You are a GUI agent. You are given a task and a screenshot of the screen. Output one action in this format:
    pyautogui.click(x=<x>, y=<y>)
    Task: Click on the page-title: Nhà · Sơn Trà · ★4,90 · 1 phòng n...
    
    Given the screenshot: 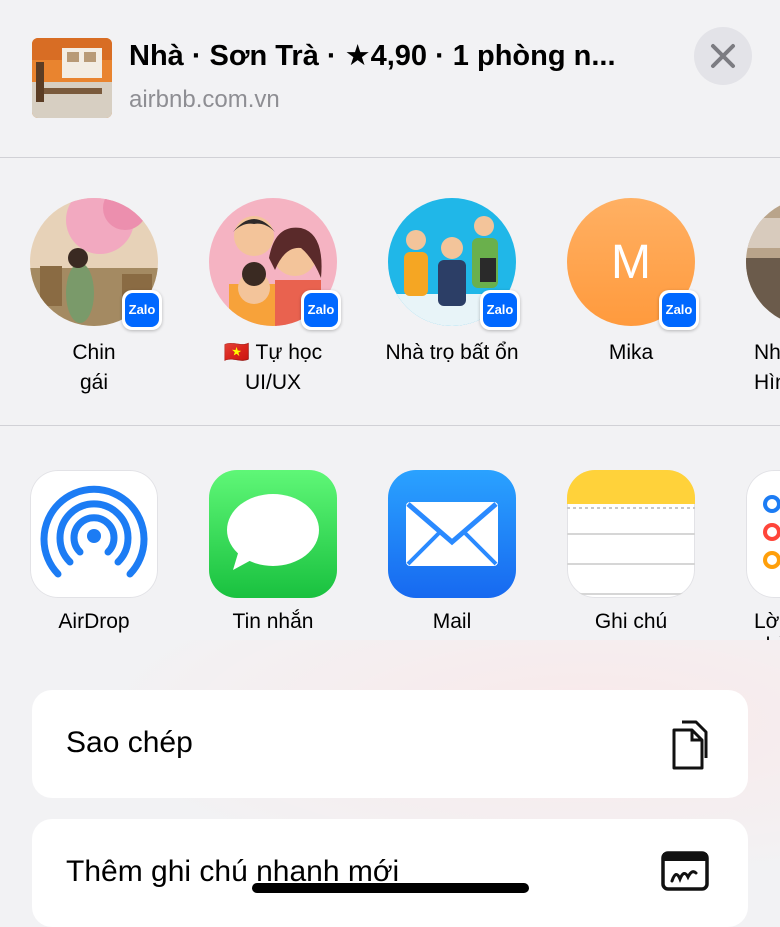 What is the action you would take?
    pyautogui.click(x=372, y=56)
    